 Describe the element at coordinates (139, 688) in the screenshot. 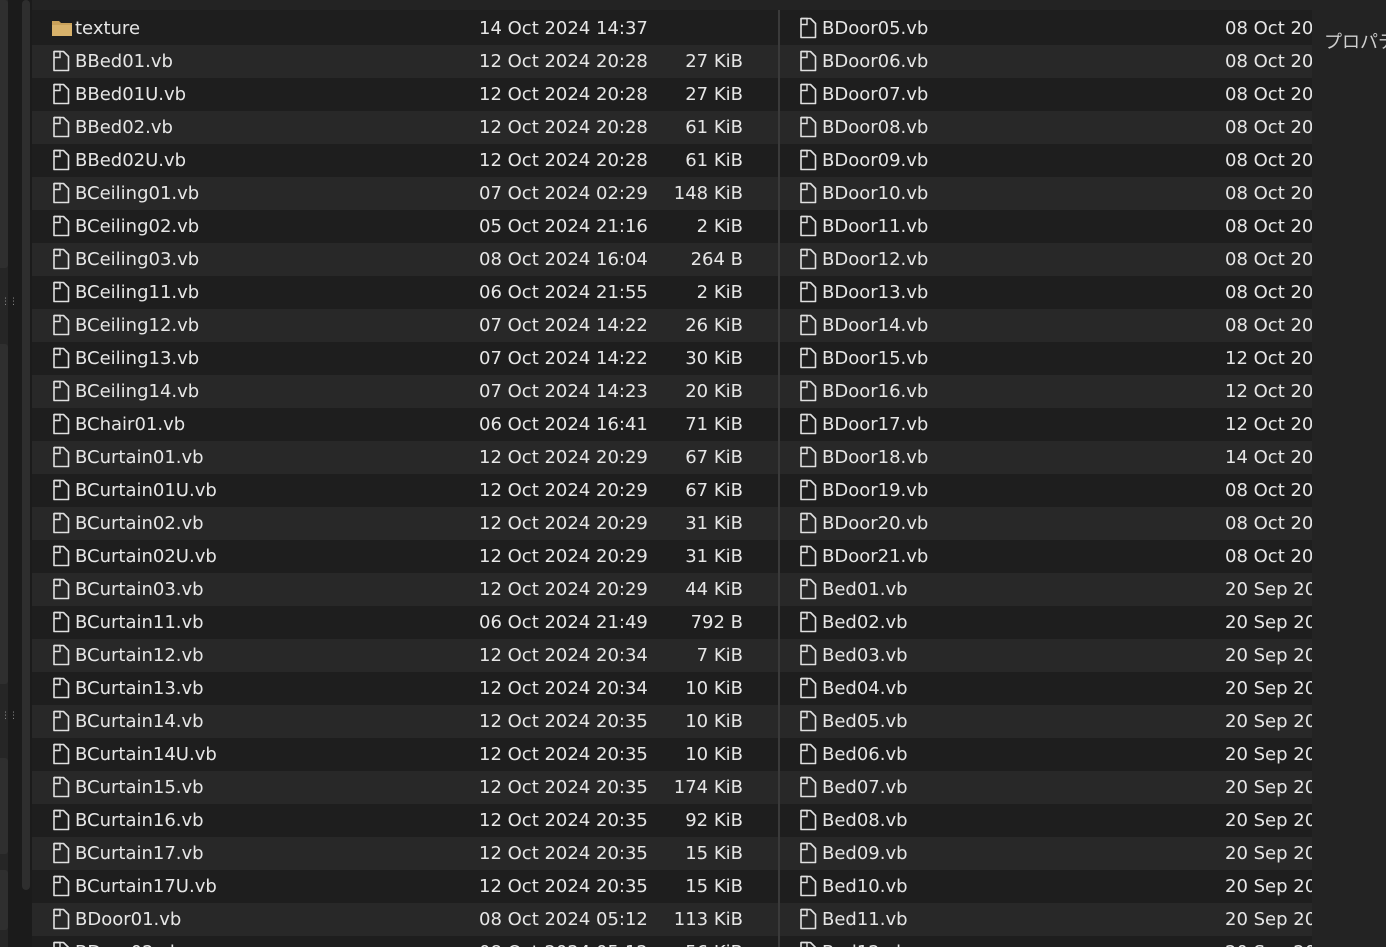

I see `file-name: BCurtain13.vb` at that location.